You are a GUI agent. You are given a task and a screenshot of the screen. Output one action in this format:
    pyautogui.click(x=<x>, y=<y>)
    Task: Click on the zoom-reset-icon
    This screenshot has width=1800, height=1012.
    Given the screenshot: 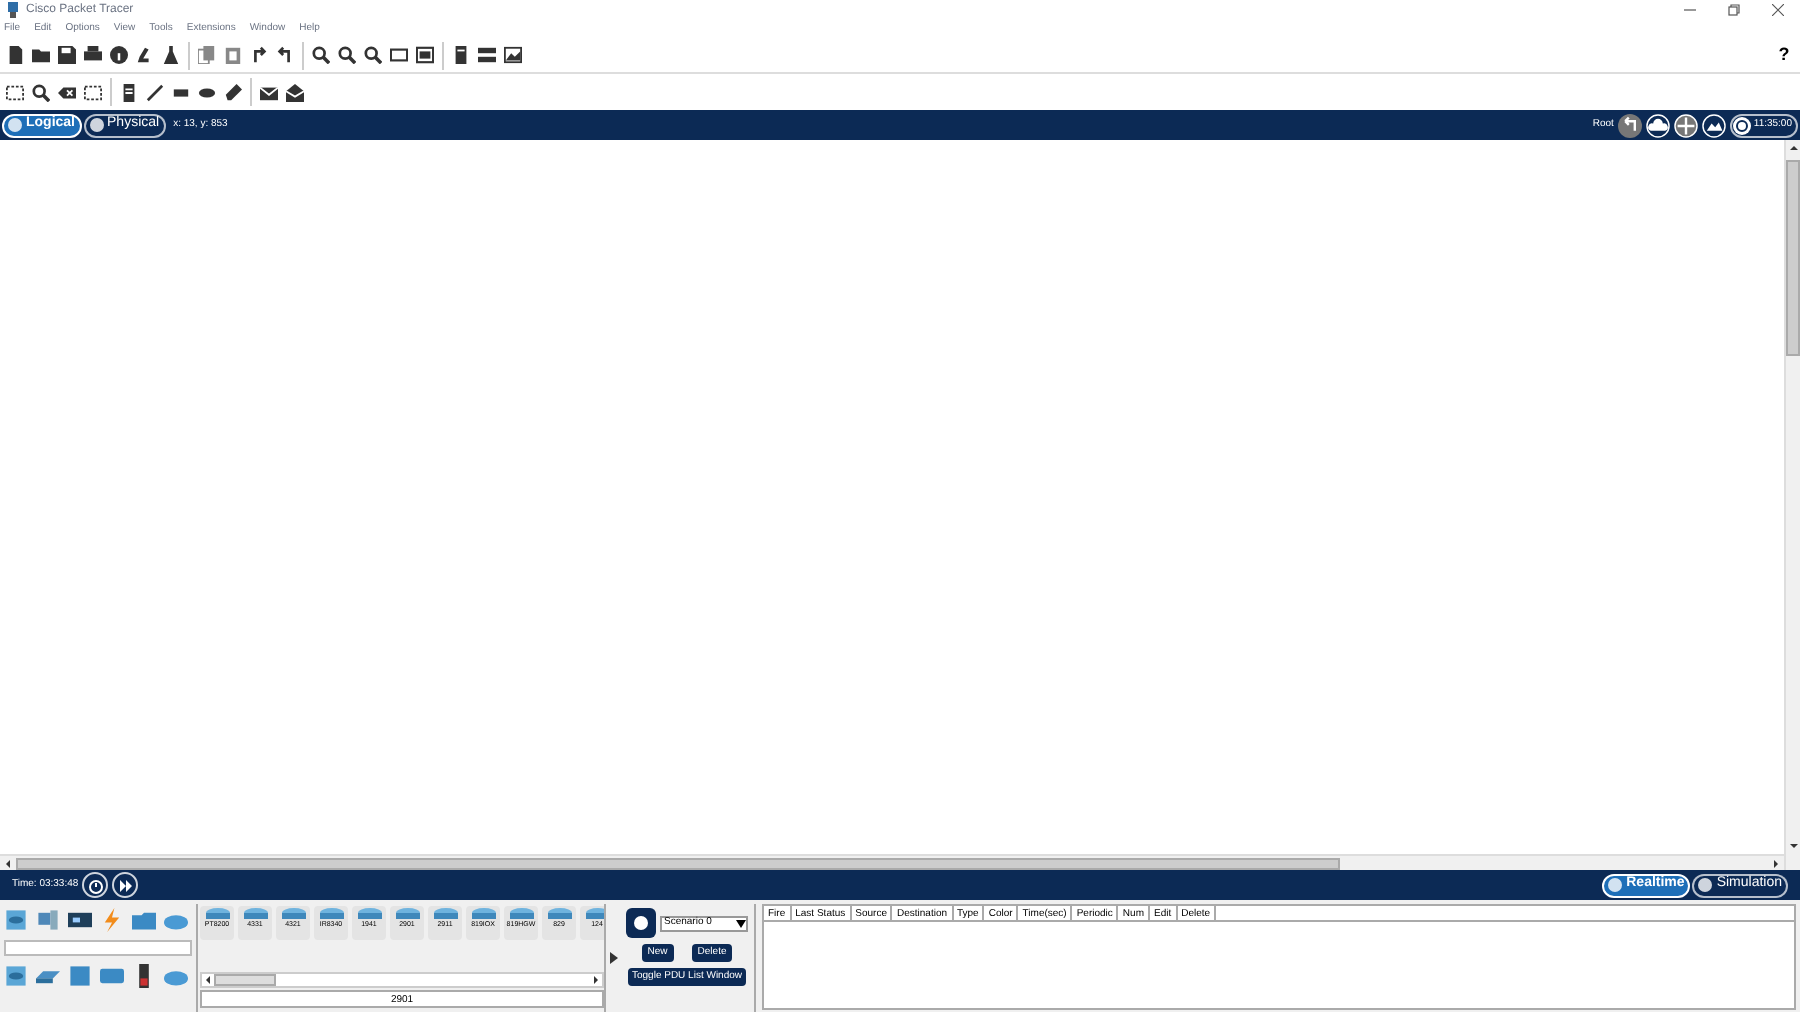 What is the action you would take?
    pyautogui.click(x=347, y=55)
    